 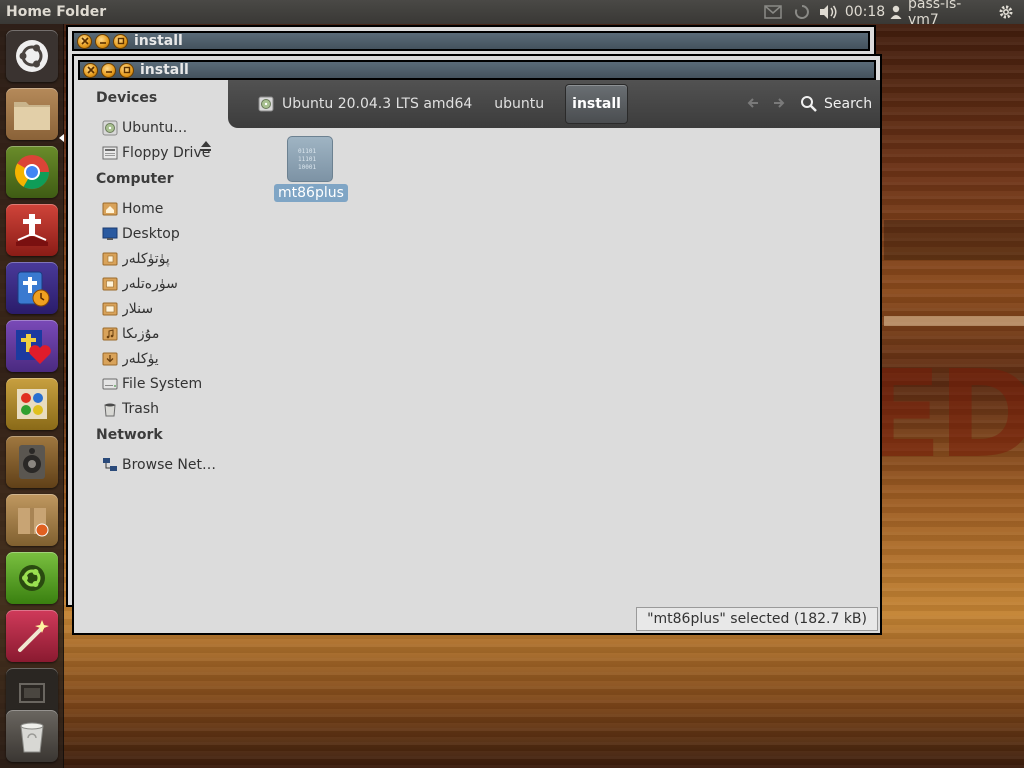 I want to click on ubuntu-software-launcher, so click(x=32, y=578).